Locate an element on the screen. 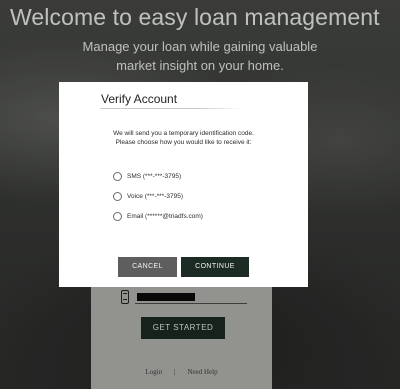 The width and height of the screenshot is (400, 389). option-email-label: Email (******@triadfs.com) is located at coordinates (165, 216).